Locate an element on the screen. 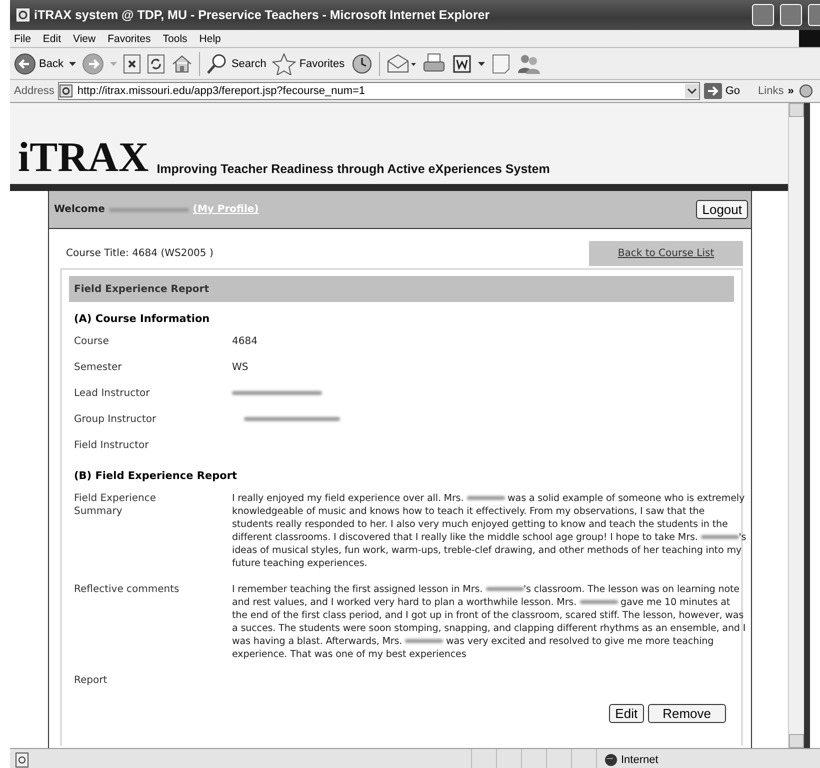 Image resolution: width=820 pixels, height=768 pixels. stop-button is located at coordinates (132, 64).